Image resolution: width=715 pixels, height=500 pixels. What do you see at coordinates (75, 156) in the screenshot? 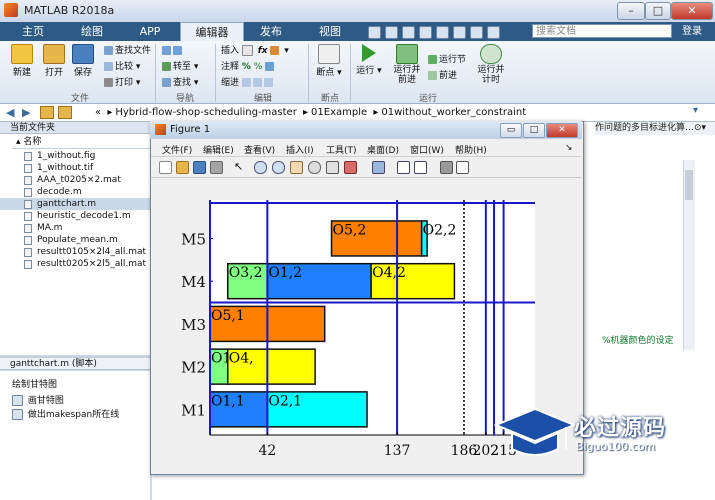
I see `file-list-item: 1_without.fig` at bounding box center [75, 156].